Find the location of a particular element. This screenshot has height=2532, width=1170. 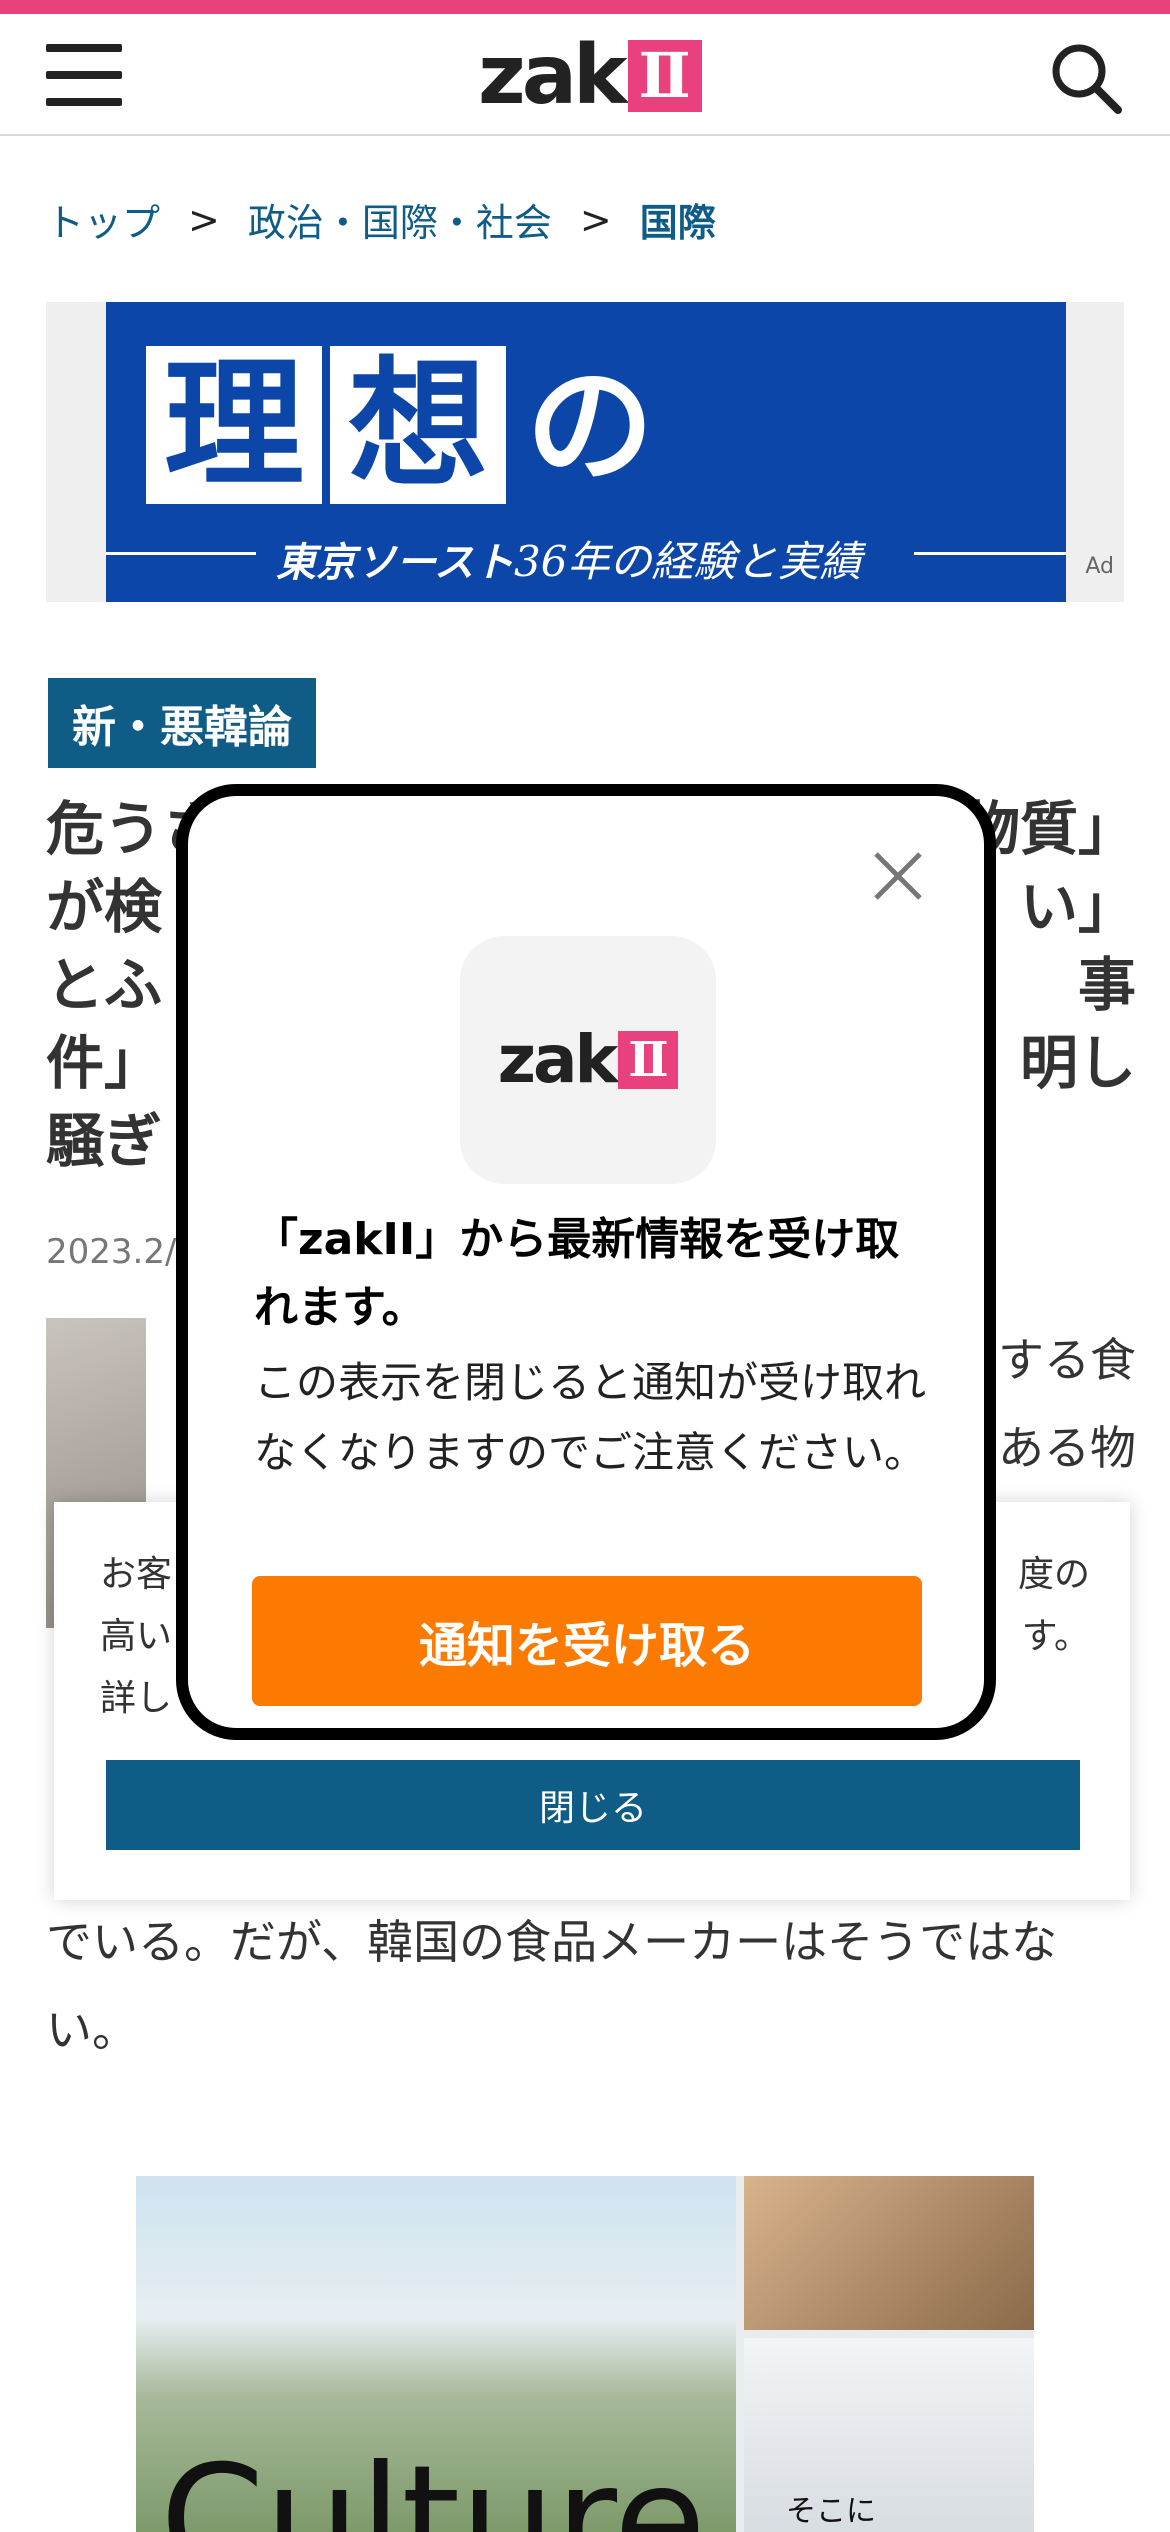

body-line: でいる。だが、韓国の食品メーカーはそうではな is located at coordinates (552, 1942).